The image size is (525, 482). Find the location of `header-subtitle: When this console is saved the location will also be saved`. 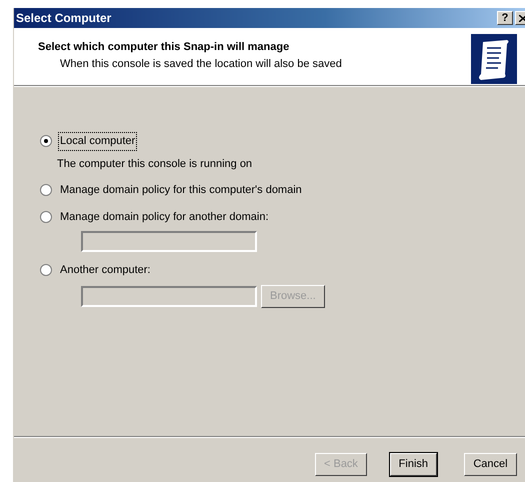

header-subtitle: When this console is saved the location will also be saved is located at coordinates (200, 64).